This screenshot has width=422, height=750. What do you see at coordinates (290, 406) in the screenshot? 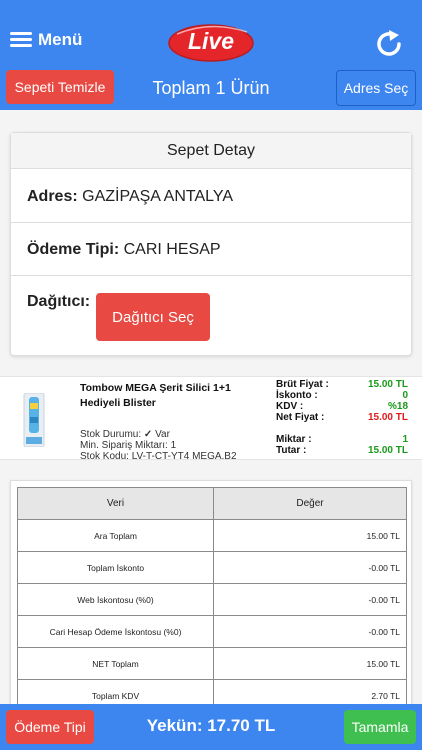
I see `vat-label: KDV :` at bounding box center [290, 406].